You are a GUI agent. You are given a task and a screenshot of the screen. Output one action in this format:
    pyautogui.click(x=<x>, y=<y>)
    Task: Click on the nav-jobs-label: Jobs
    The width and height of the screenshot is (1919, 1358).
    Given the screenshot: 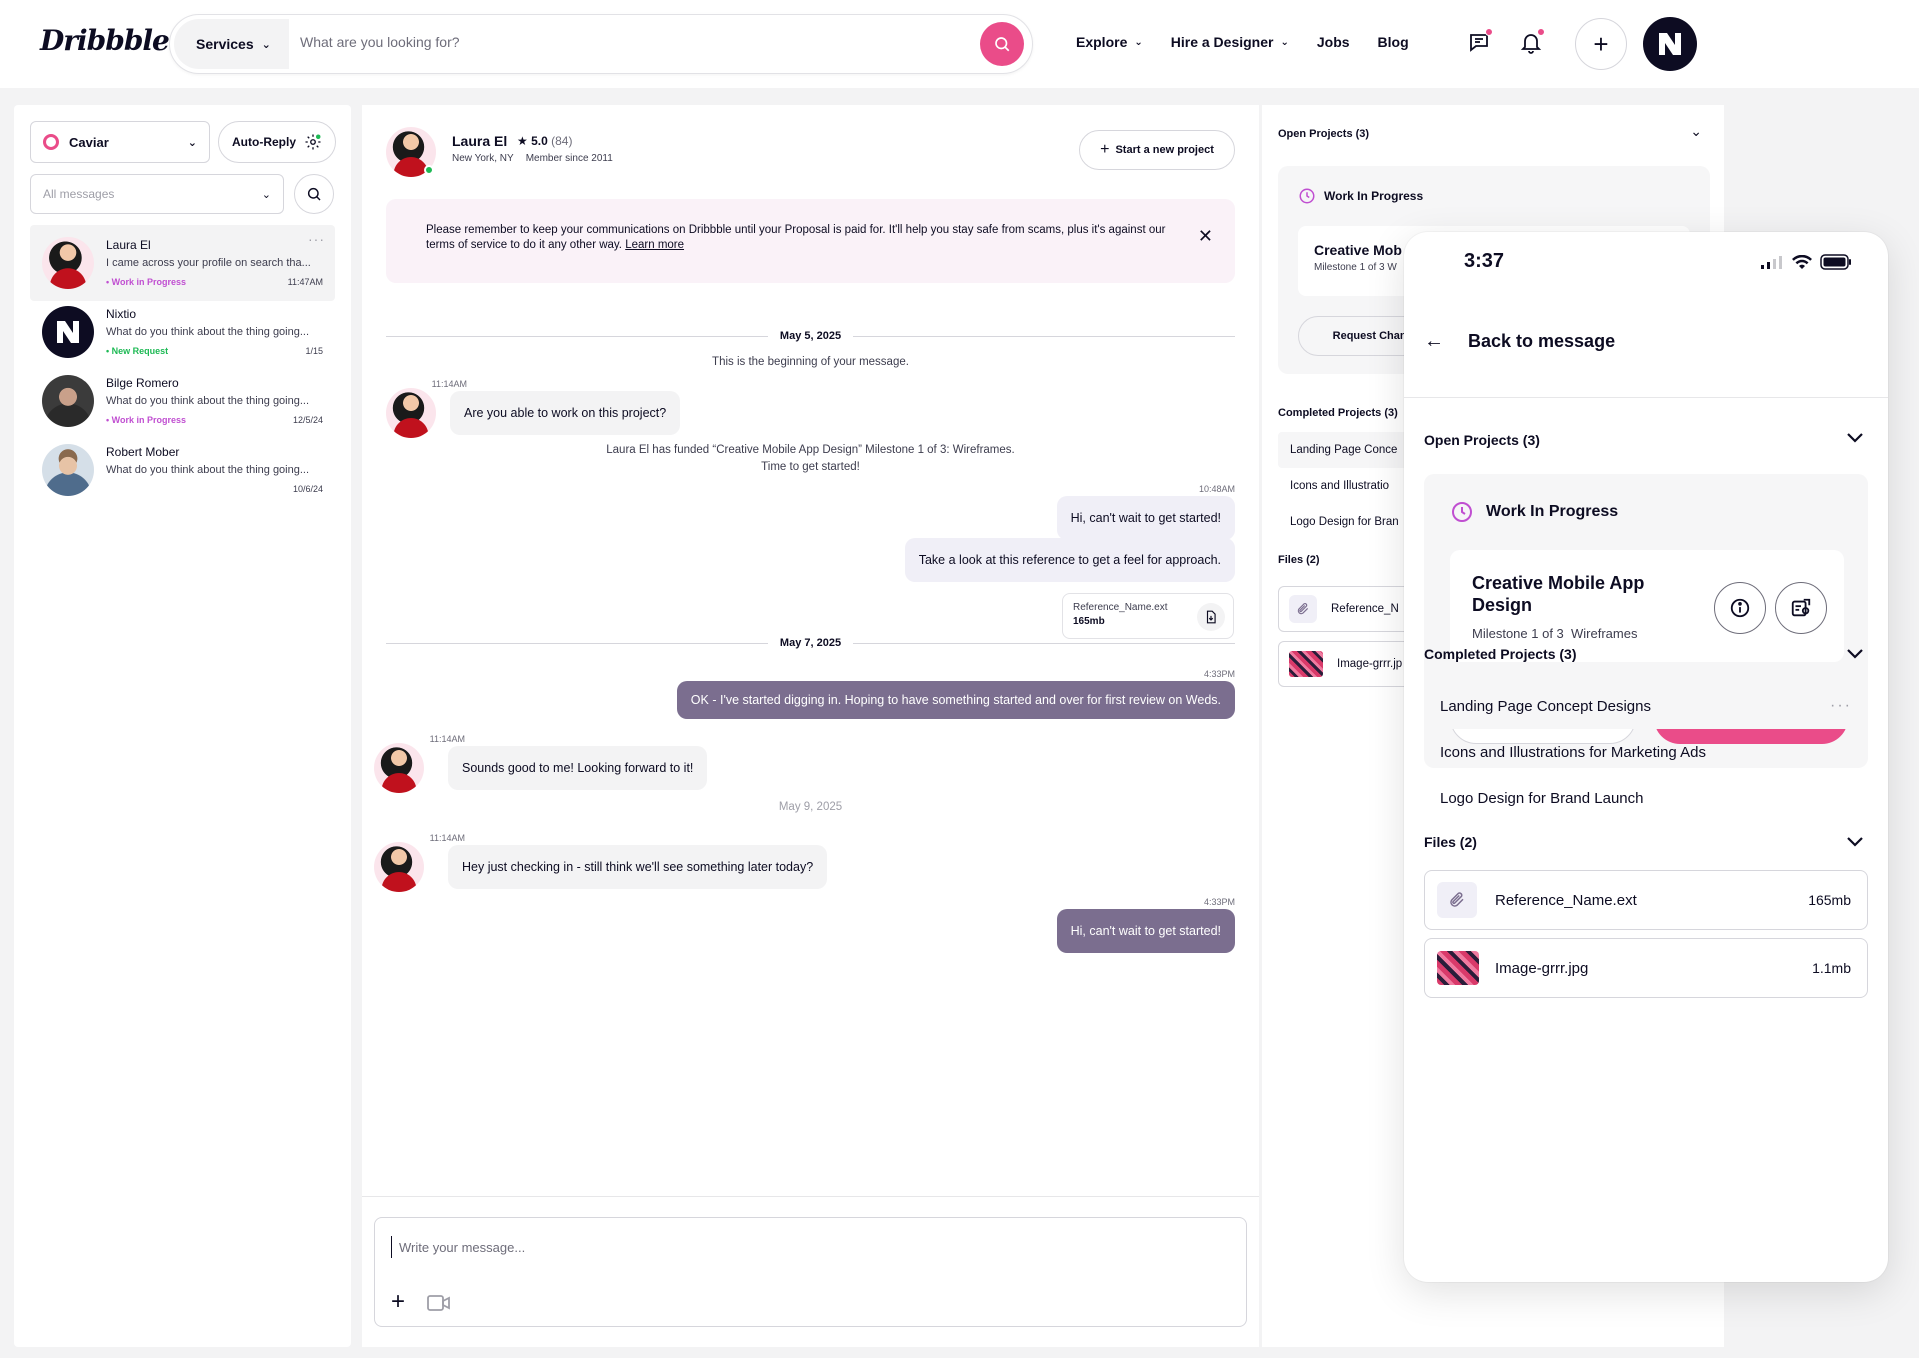 What is the action you would take?
    pyautogui.click(x=1333, y=42)
    